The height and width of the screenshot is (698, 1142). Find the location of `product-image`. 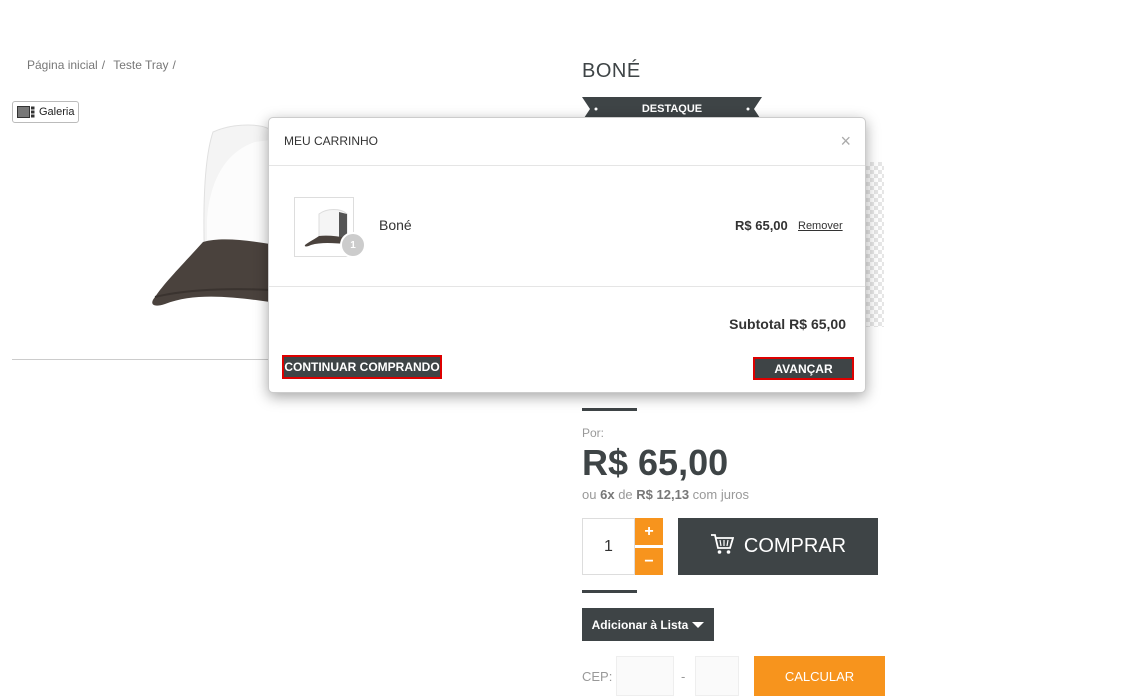

product-image is located at coordinates (202, 236).